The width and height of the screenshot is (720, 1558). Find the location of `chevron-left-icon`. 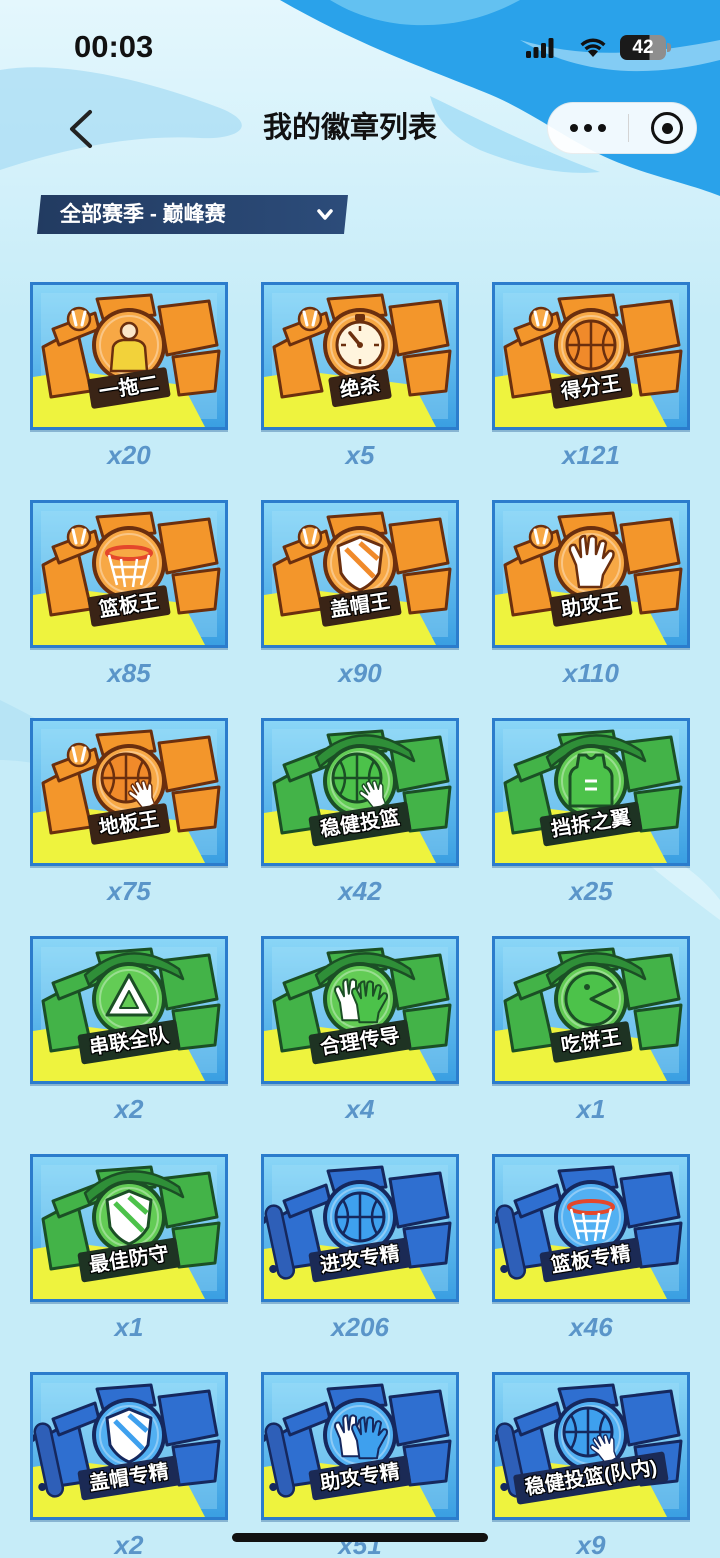

chevron-left-icon is located at coordinates (81, 129).